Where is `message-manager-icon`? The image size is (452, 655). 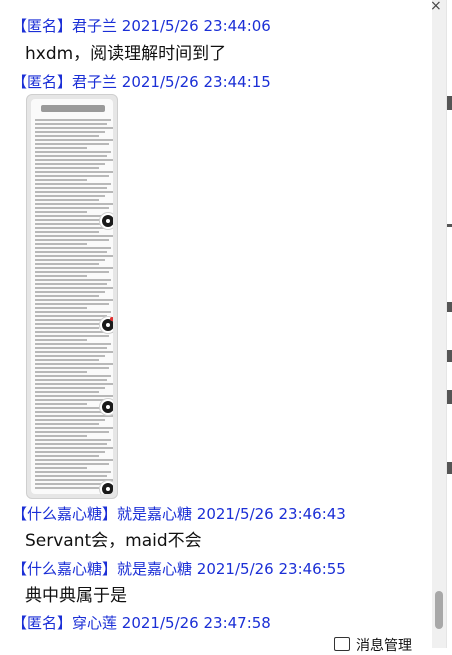 message-manager-icon is located at coordinates (342, 644).